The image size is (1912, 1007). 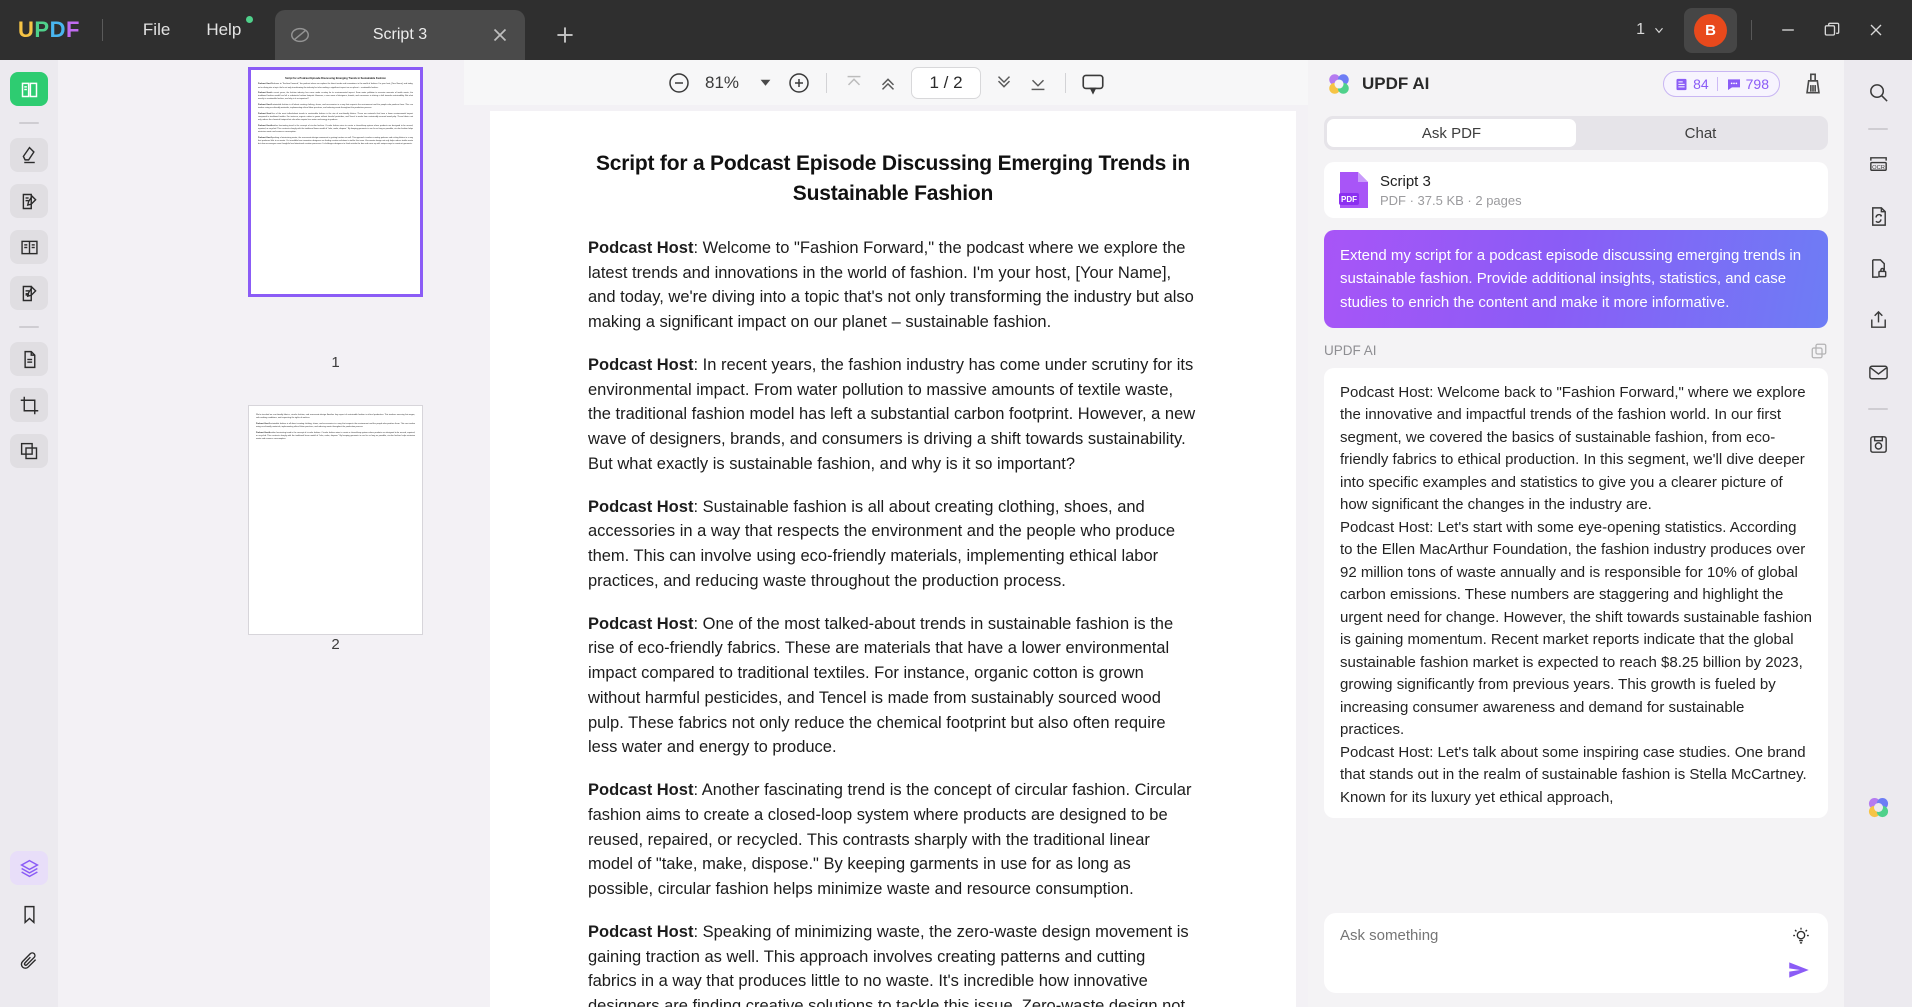 I want to click on presentation-button, so click(x=1093, y=83).